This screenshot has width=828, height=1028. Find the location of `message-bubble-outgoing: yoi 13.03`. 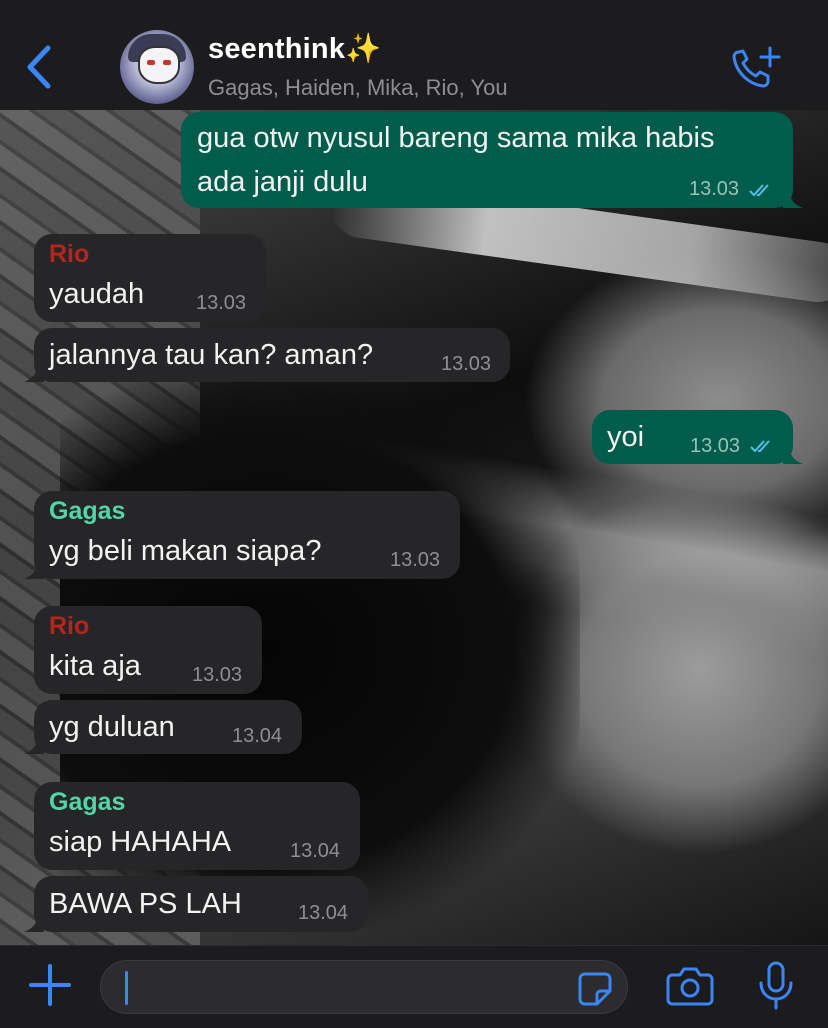

message-bubble-outgoing: yoi 13.03 is located at coordinates (697, 437).